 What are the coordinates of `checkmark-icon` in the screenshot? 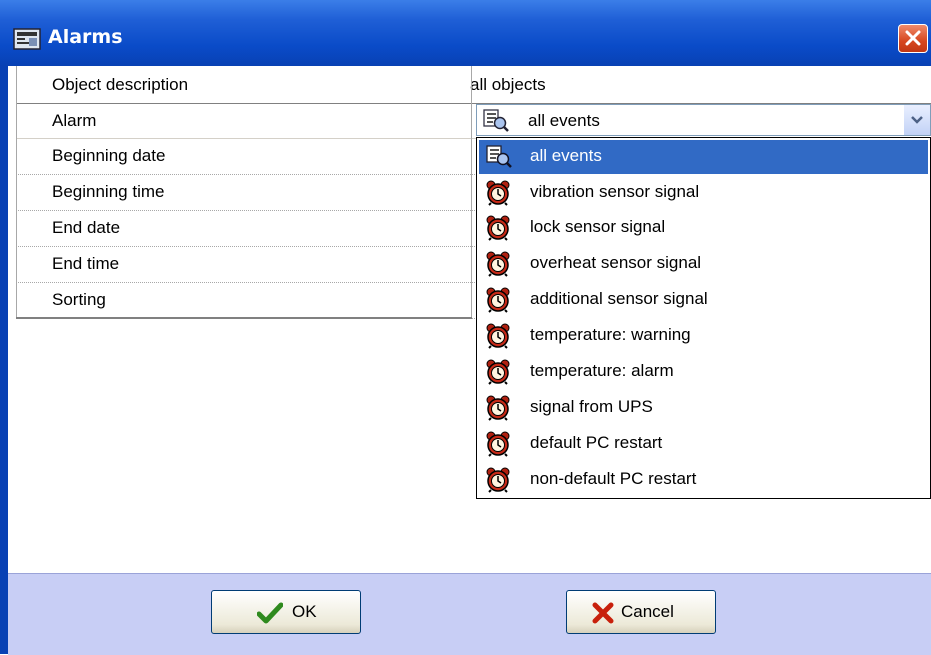 It's located at (270, 613).